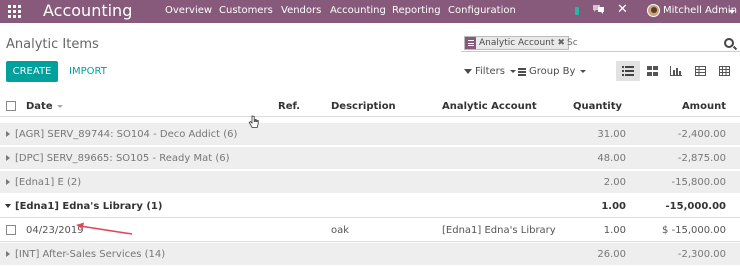 This screenshot has height=268, width=740. I want to click on avatar, so click(653, 10).